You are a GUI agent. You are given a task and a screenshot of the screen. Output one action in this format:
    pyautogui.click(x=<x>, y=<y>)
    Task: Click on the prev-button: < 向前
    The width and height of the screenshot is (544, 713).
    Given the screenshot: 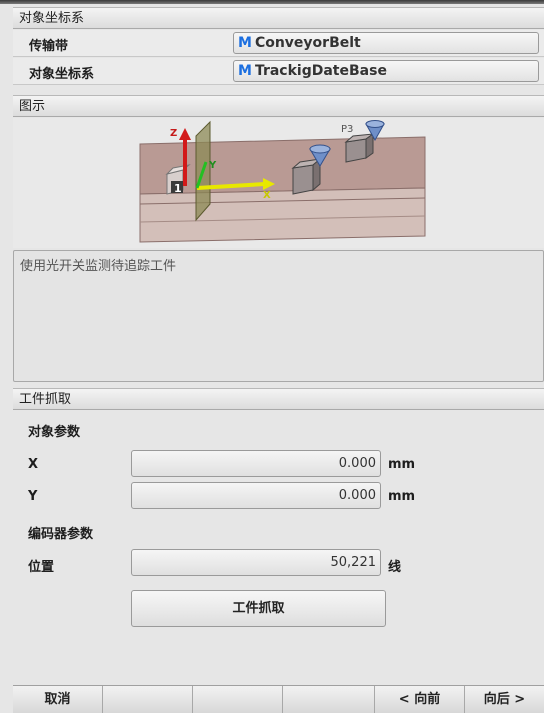 What is the action you would take?
    pyautogui.click(x=420, y=699)
    